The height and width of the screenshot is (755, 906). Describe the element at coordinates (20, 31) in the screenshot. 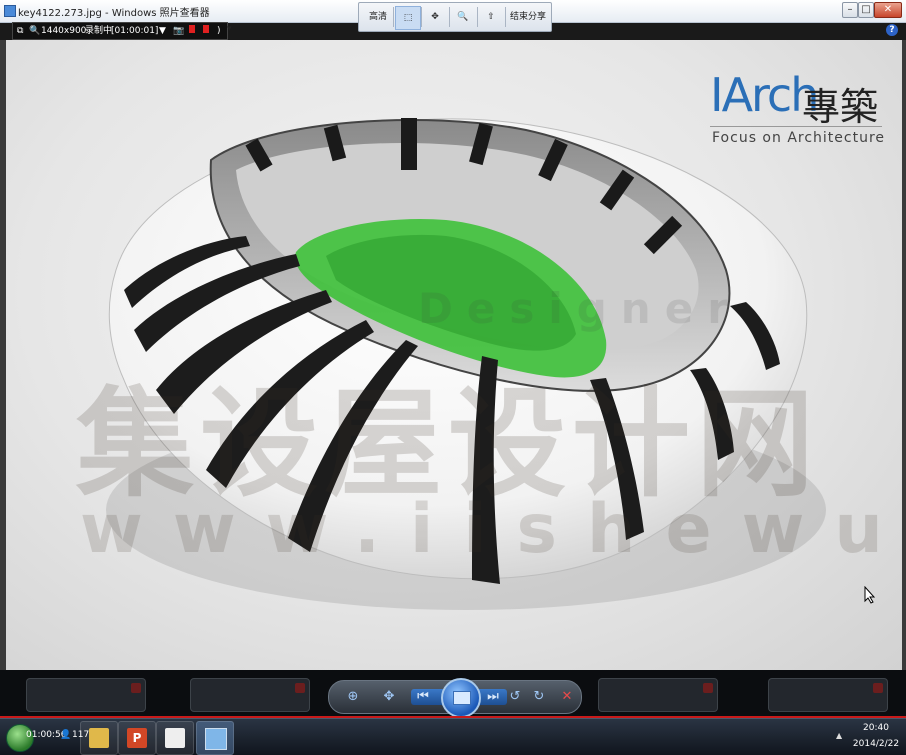

I see `window-icon: ⧉` at that location.